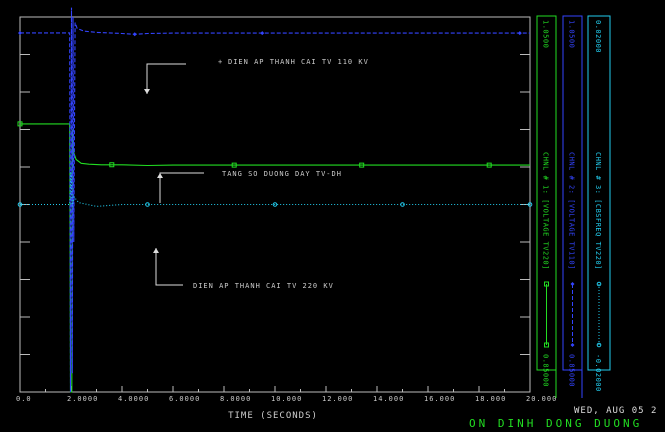 This screenshot has width=665, height=432. I want to click on x-tick-label: 16.000, so click(439, 399).